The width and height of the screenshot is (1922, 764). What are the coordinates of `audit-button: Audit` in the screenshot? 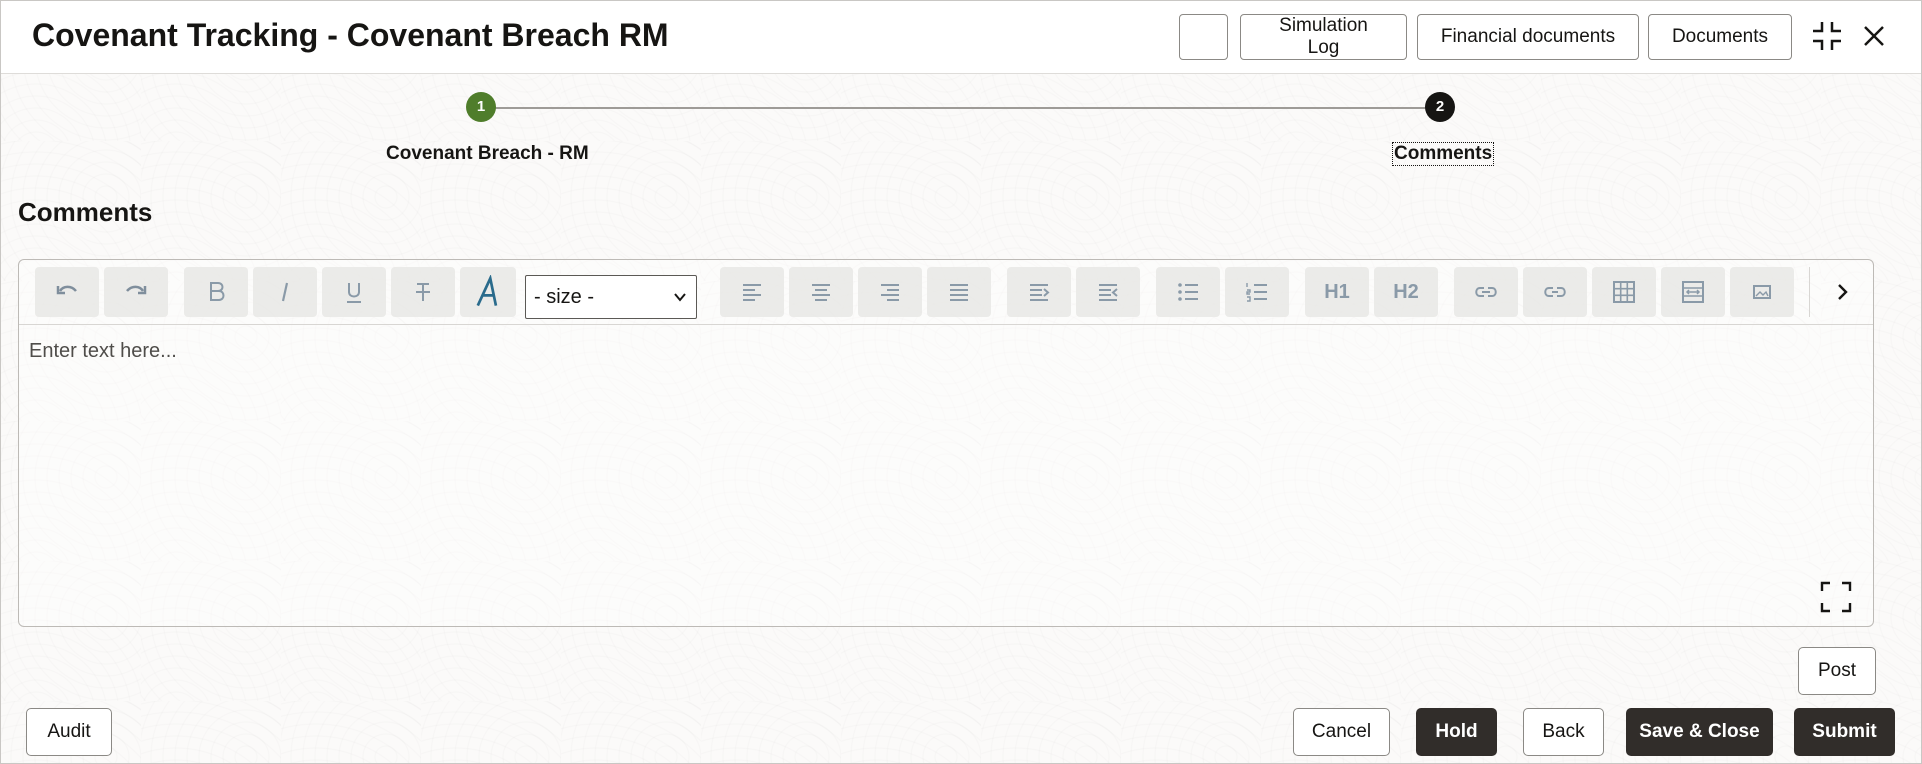 It's located at (69, 732).